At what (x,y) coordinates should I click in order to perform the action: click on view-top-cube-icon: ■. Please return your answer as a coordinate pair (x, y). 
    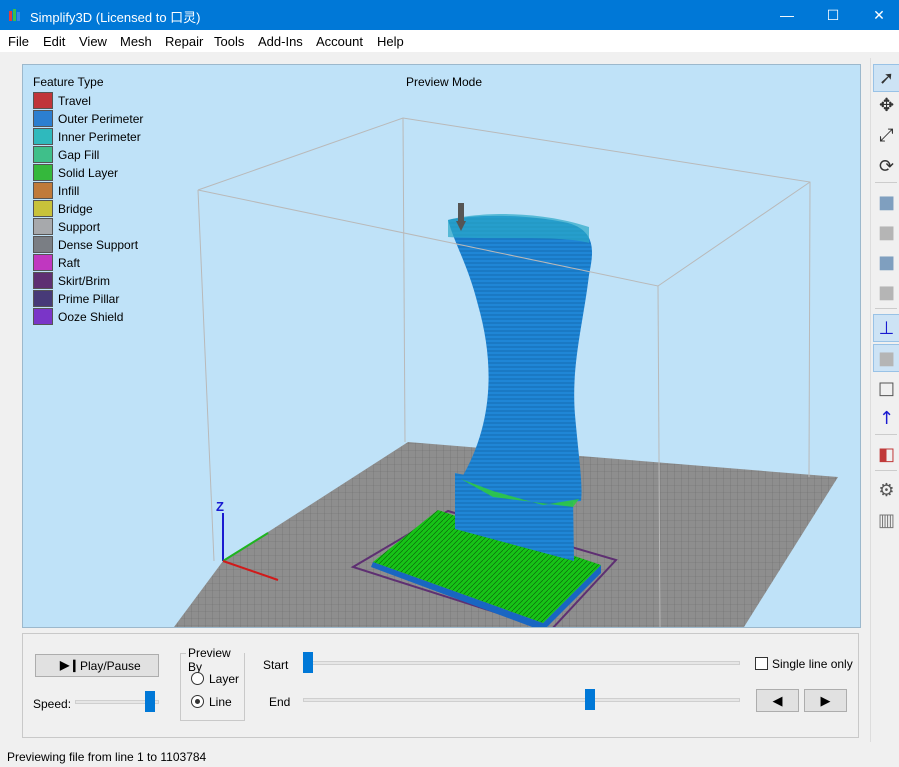
    Looking at the image, I should click on (886, 262).